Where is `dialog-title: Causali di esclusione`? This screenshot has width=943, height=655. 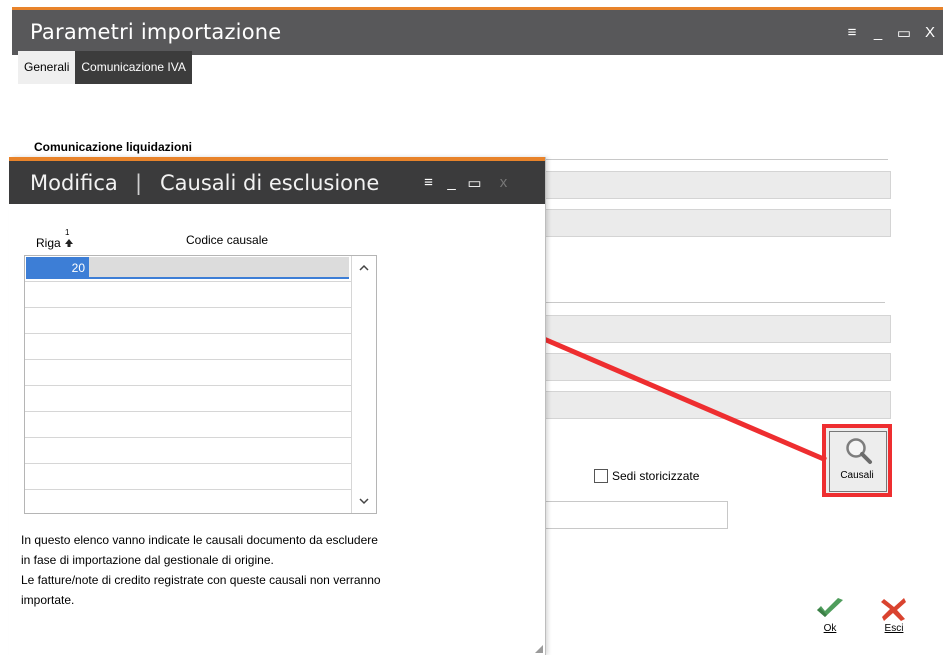 dialog-title: Causali di esclusione is located at coordinates (270, 183).